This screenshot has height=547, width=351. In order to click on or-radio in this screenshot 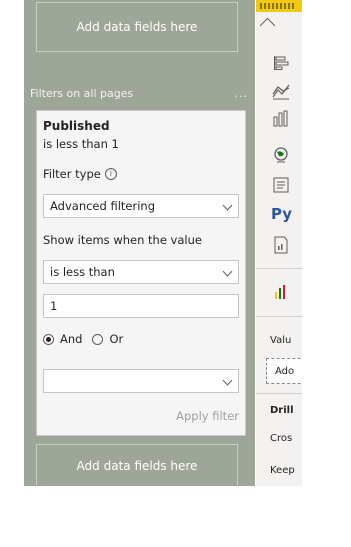, I will do `click(98, 339)`.